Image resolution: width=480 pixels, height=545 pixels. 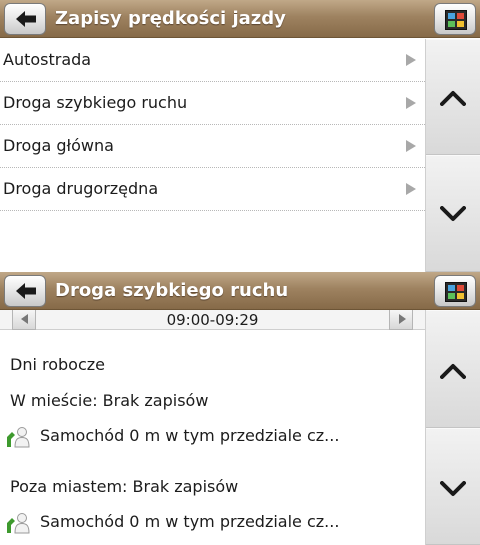 I want to click on time-range-selector: 09:00-09:29, so click(x=212, y=320).